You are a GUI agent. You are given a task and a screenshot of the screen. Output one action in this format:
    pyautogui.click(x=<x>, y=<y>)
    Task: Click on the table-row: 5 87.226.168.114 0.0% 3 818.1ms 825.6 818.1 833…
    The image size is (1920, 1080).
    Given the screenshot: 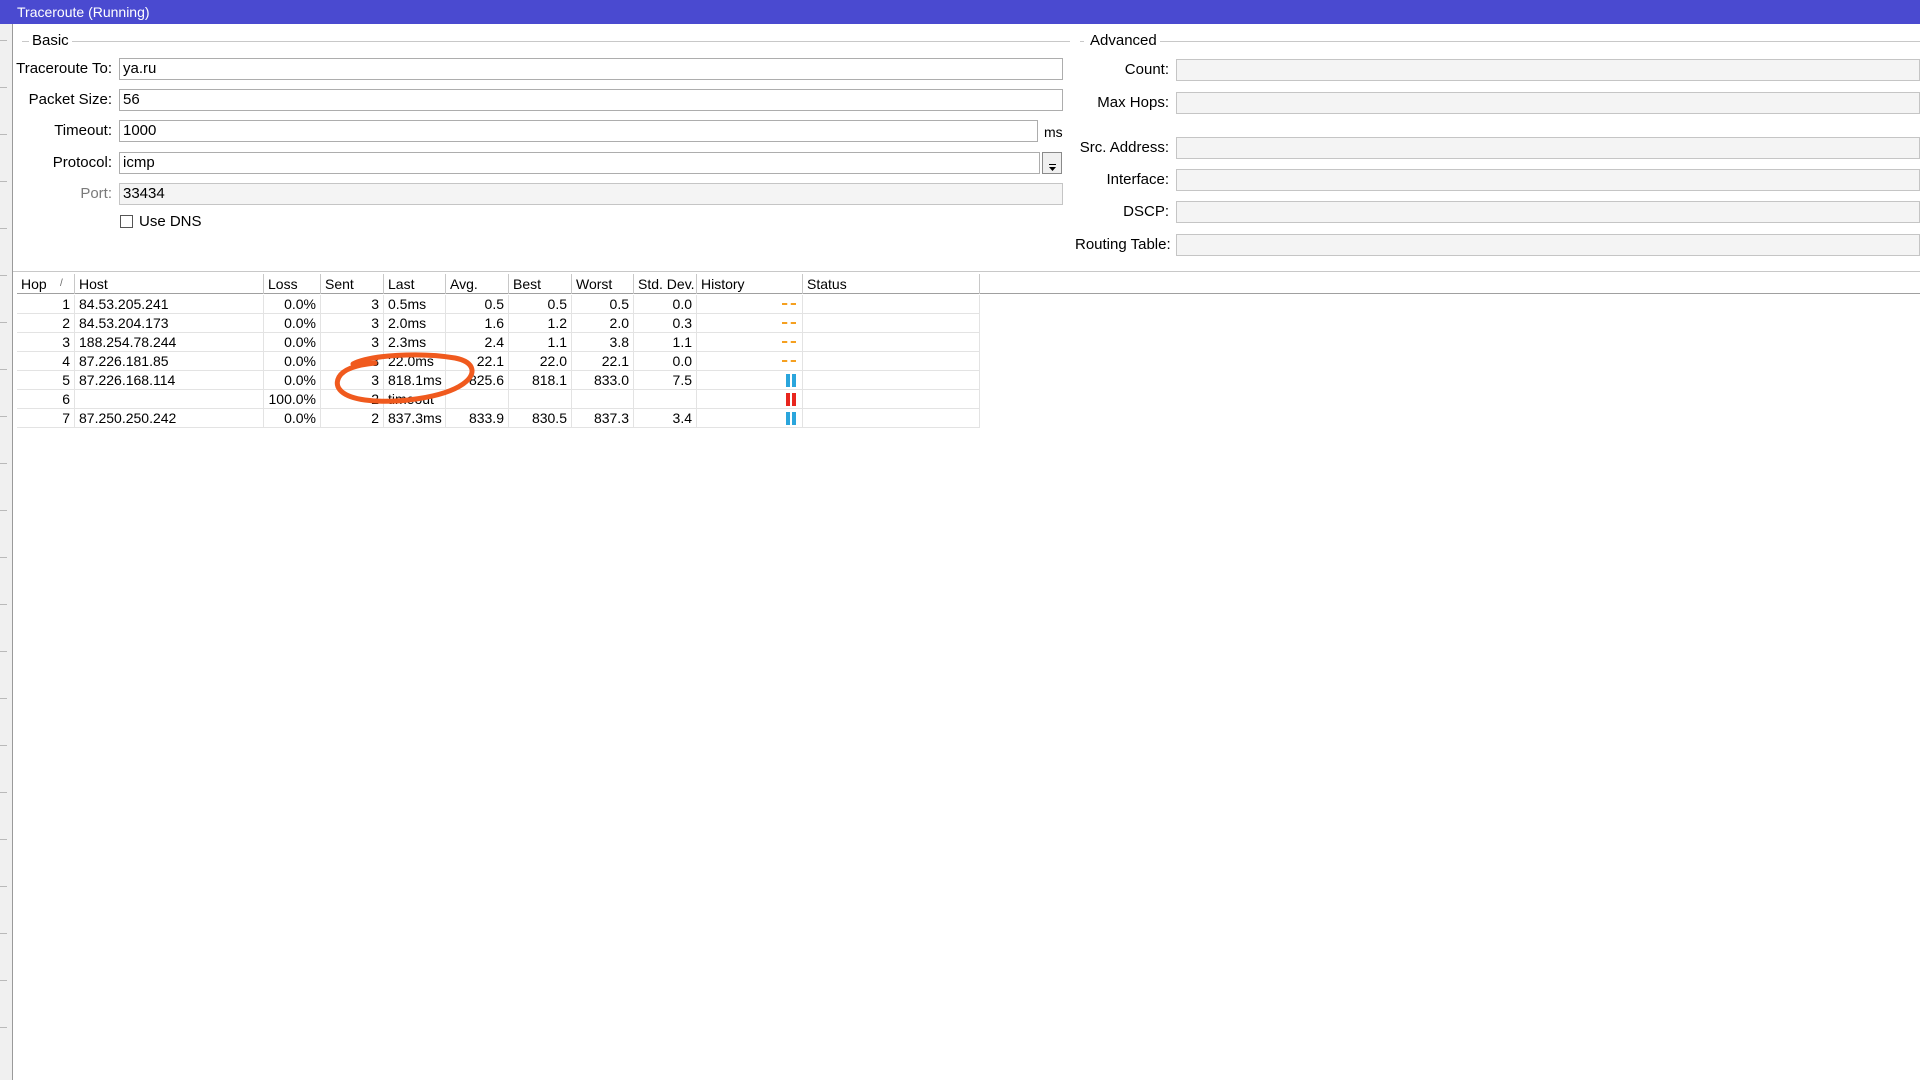 What is the action you would take?
    pyautogui.click(x=498, y=380)
    